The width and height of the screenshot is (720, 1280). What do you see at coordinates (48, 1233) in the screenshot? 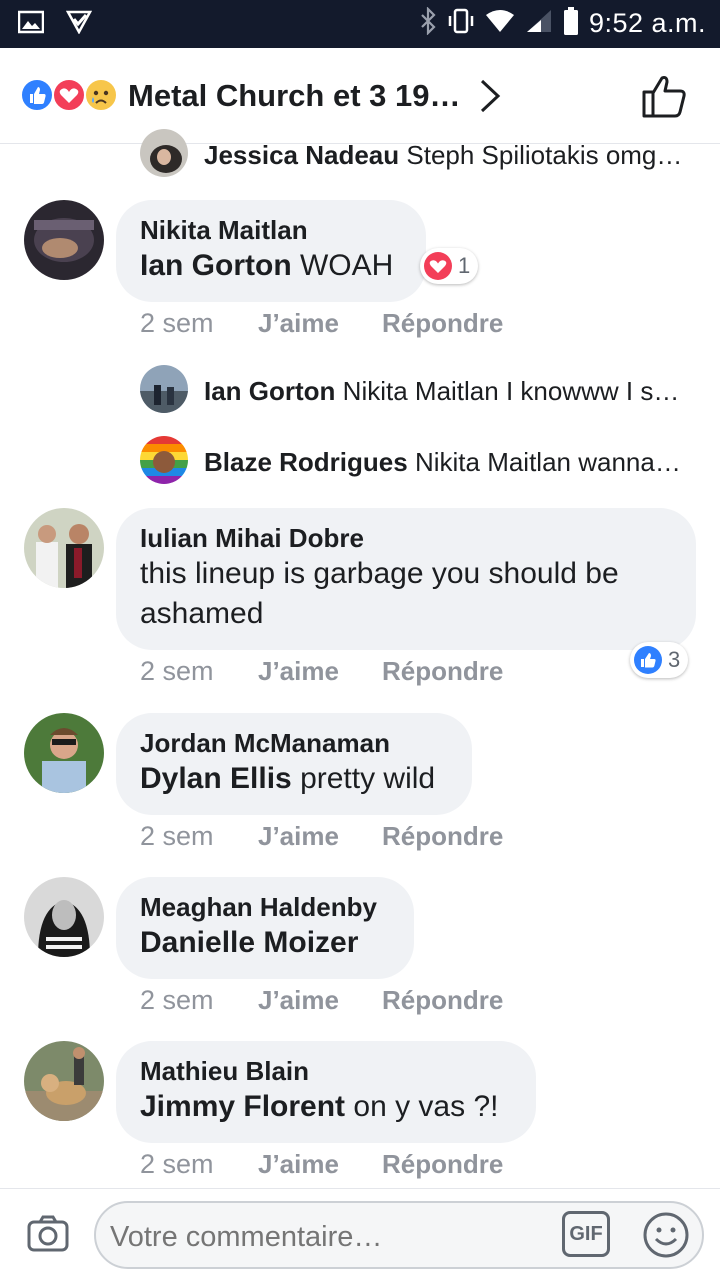
I see `camera-icon` at bounding box center [48, 1233].